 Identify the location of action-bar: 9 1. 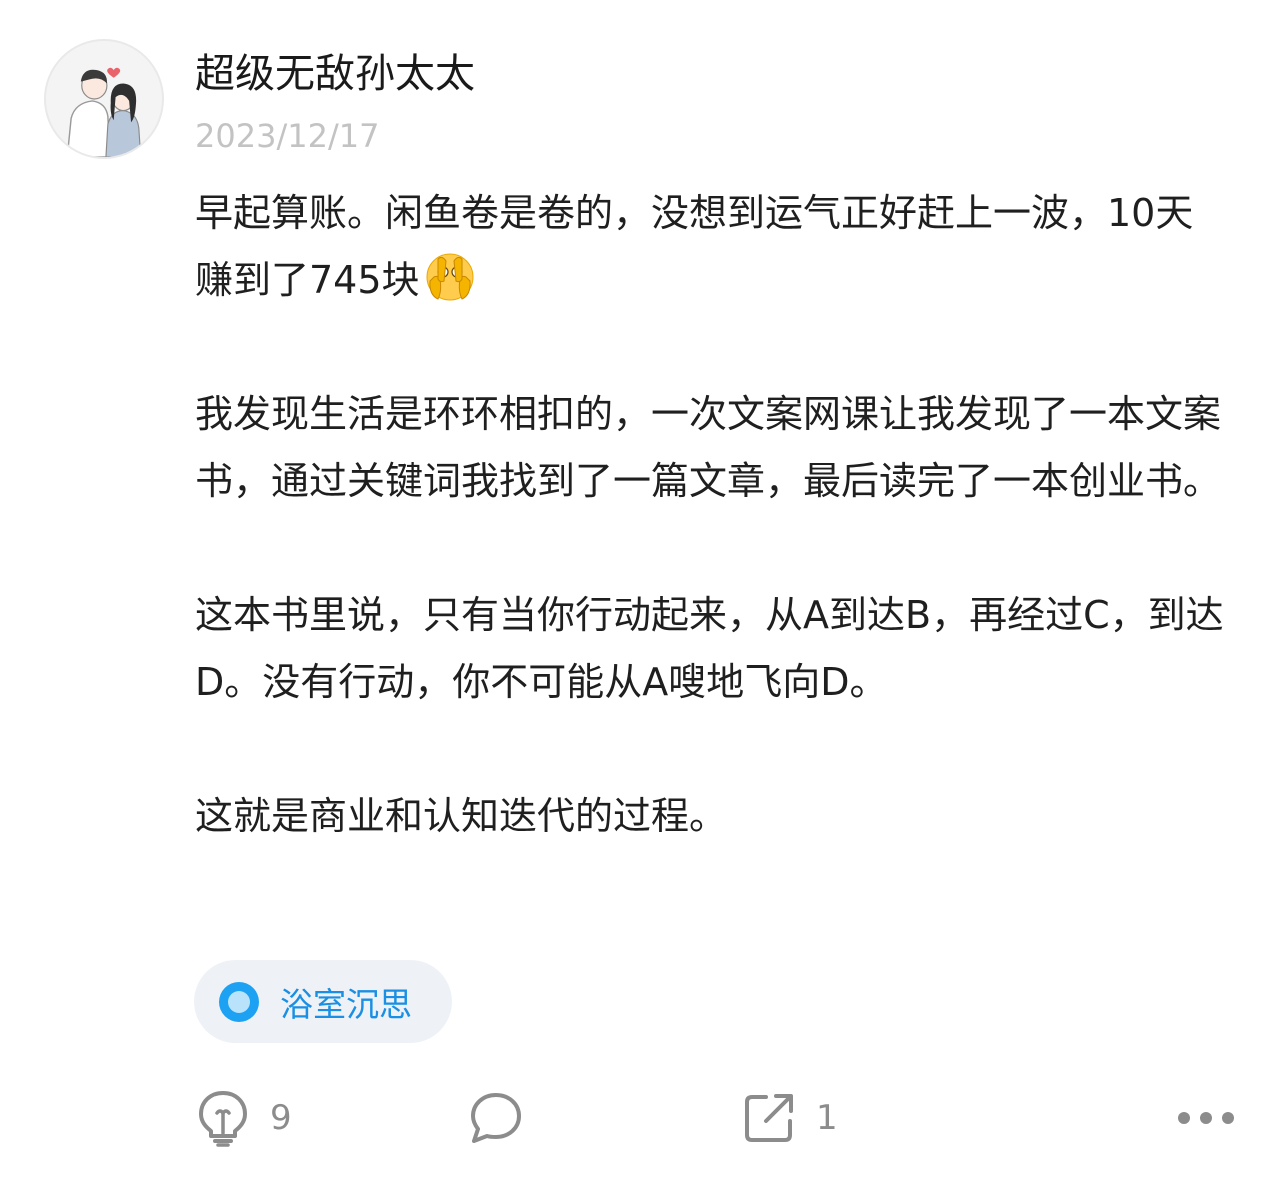
(640, 1118).